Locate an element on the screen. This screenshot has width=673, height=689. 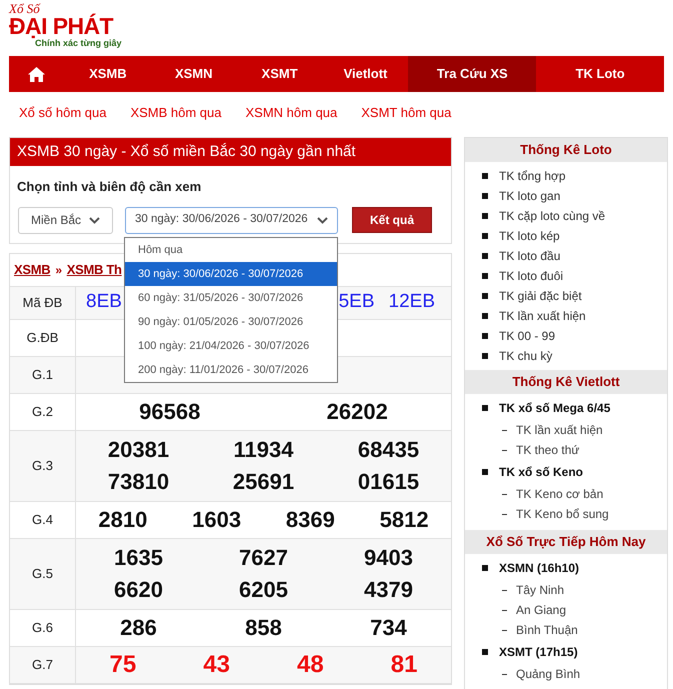
sidebar-link: TK Keno cơ bản is located at coordinates (560, 494).